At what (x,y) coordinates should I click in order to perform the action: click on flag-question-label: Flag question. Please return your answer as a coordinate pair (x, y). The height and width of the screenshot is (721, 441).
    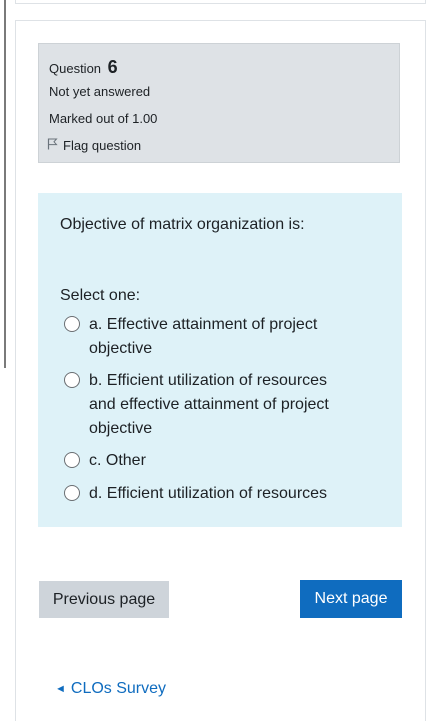
    Looking at the image, I should click on (102, 145).